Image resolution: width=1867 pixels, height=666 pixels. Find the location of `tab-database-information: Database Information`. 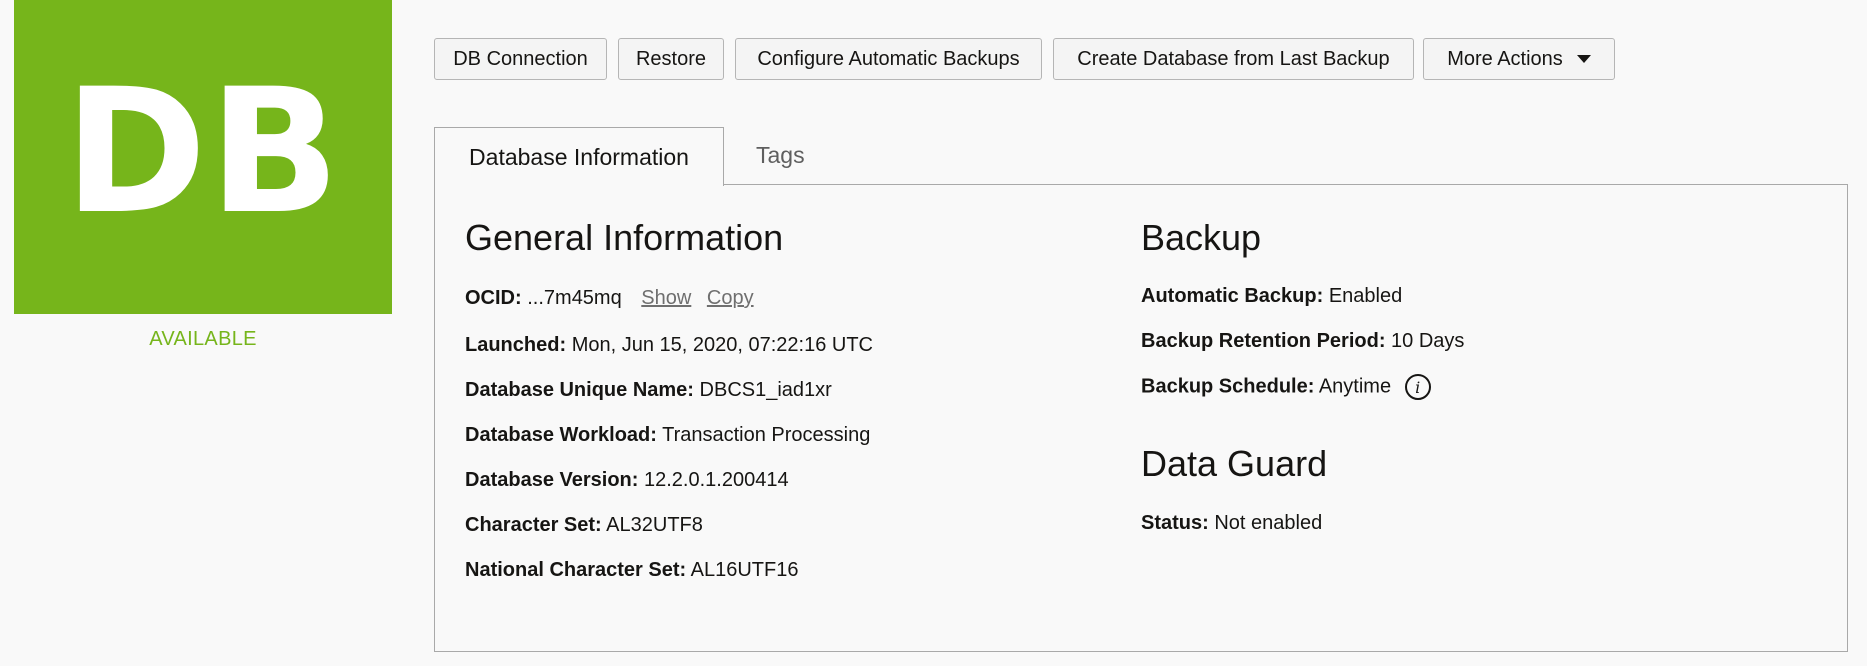

tab-database-information: Database Information is located at coordinates (579, 156).